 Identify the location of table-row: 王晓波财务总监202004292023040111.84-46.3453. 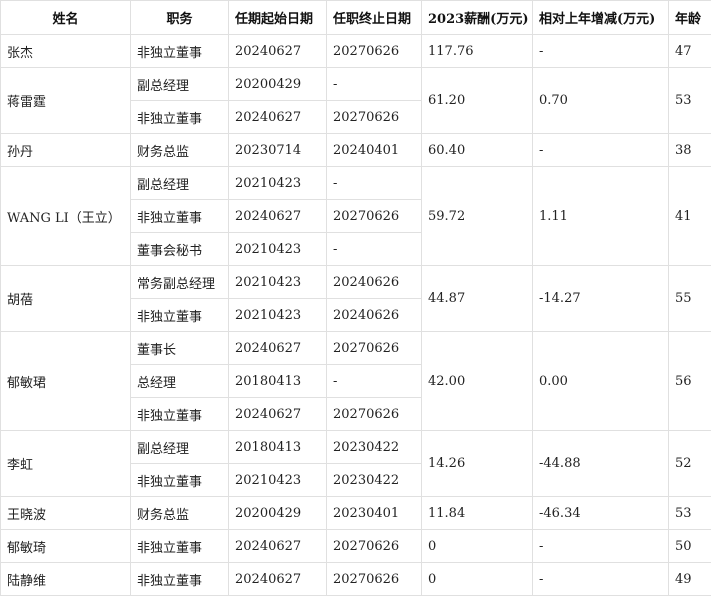
(356, 513).